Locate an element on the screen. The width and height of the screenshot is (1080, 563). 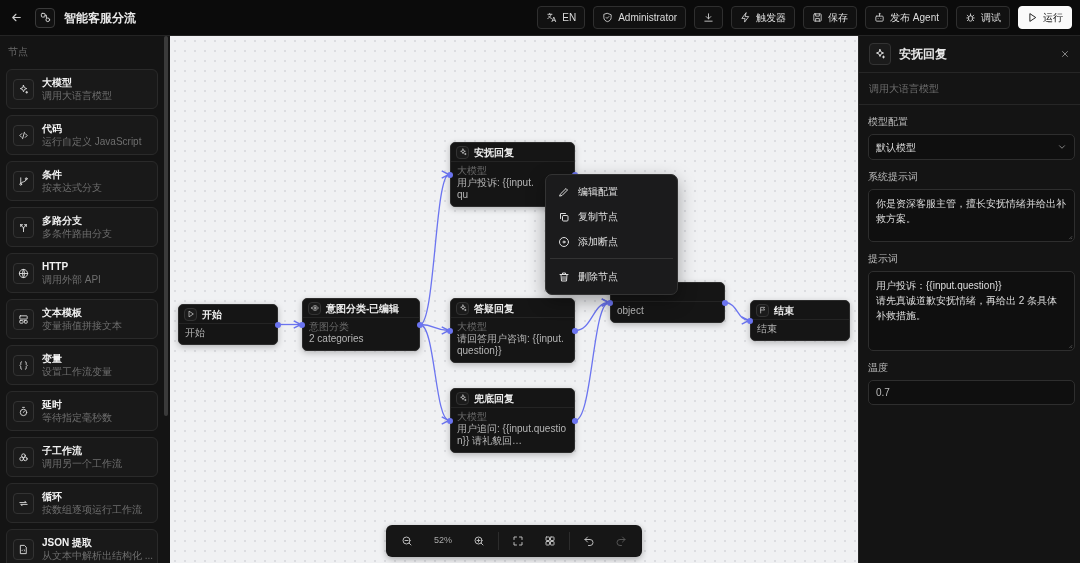
menu-item: 复制节点 is located at coordinates (611, 216).